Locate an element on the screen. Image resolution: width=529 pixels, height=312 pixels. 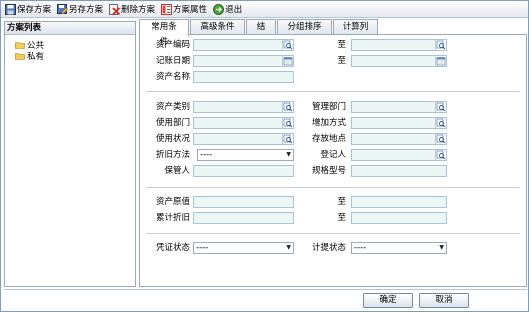
use-status-field is located at coordinates (243, 139).